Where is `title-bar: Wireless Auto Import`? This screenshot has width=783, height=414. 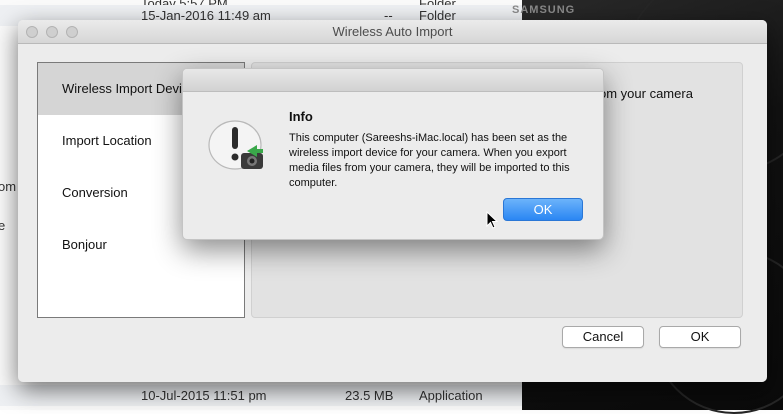
title-bar: Wireless Auto Import is located at coordinates (392, 32).